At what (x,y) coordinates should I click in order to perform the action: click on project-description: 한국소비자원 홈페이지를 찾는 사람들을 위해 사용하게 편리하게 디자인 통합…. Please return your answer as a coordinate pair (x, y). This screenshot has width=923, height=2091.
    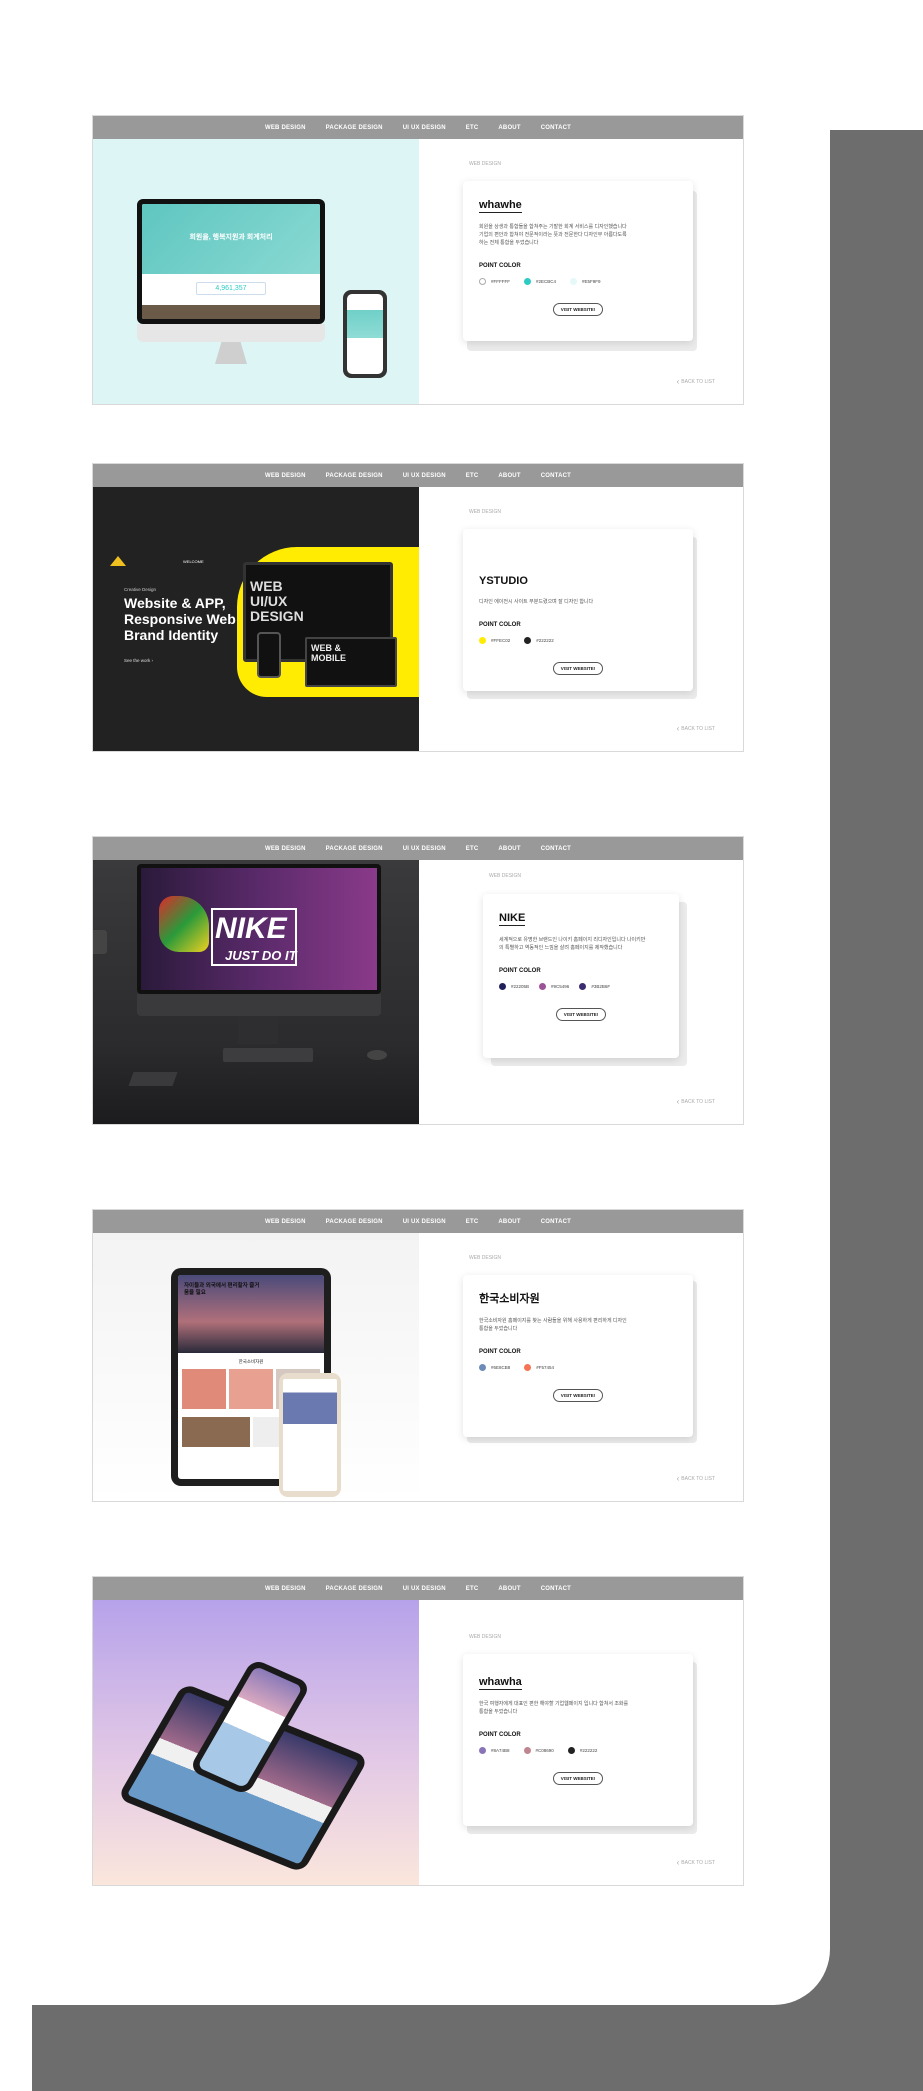
    Looking at the image, I should click on (553, 1325).